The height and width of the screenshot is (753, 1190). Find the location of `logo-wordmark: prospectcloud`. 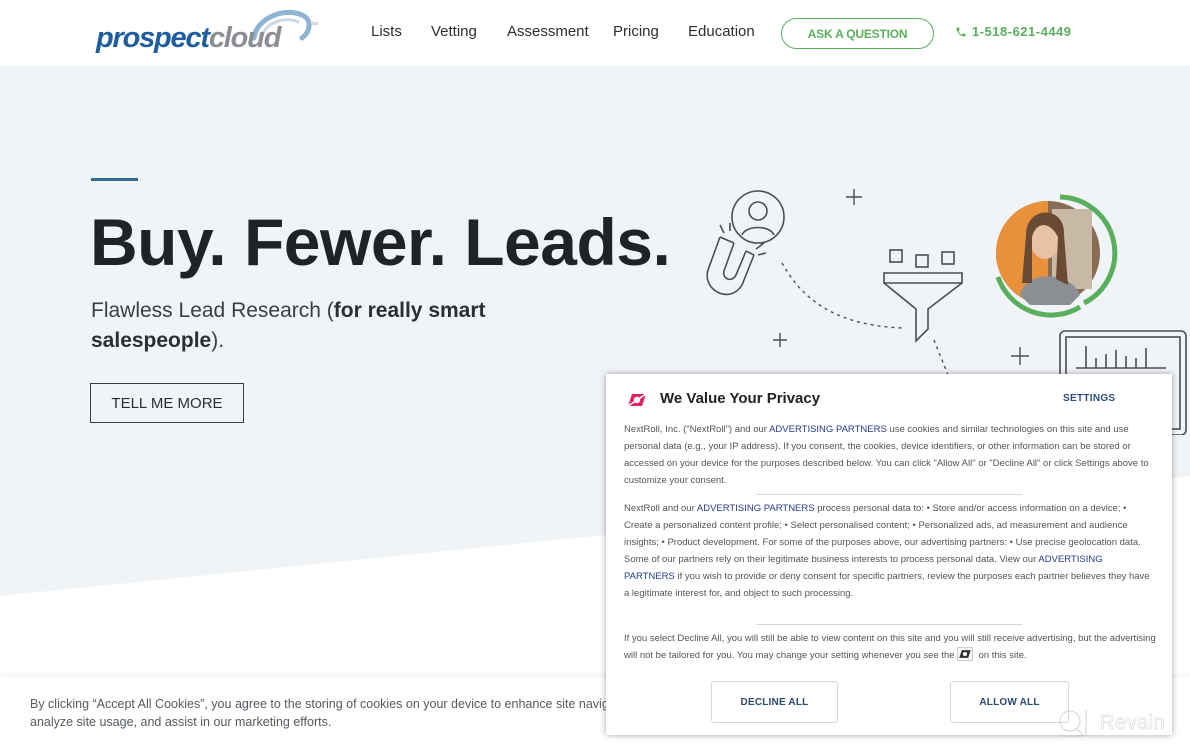

logo-wordmark: prospectcloud is located at coordinates (189, 38).